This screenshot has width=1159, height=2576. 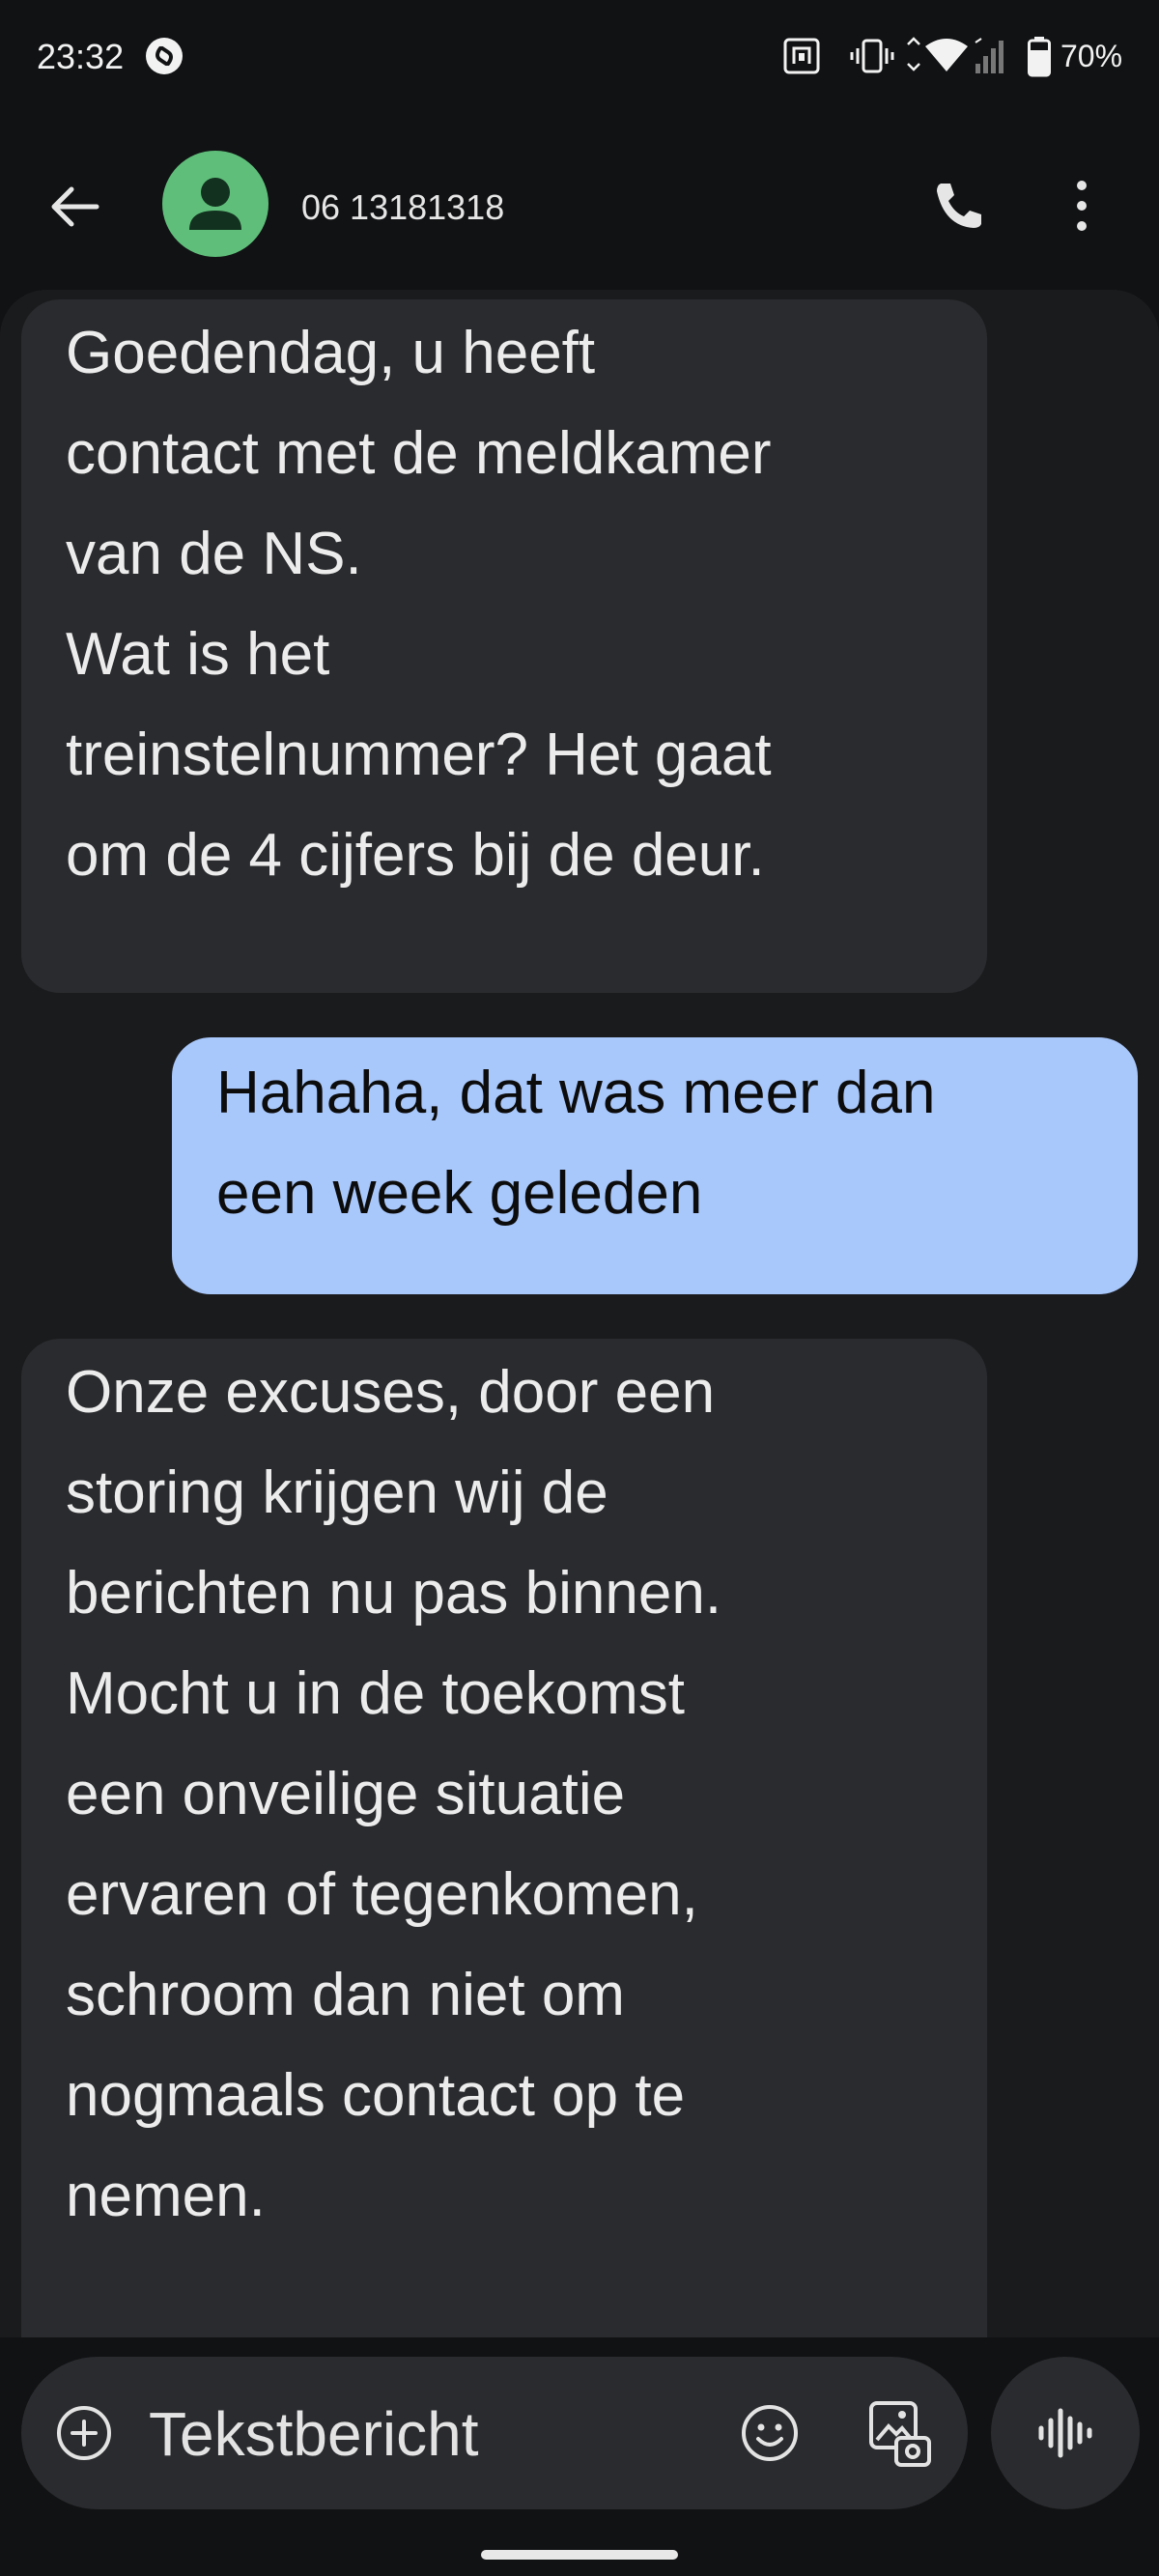 I want to click on emoji-button, so click(x=770, y=2433).